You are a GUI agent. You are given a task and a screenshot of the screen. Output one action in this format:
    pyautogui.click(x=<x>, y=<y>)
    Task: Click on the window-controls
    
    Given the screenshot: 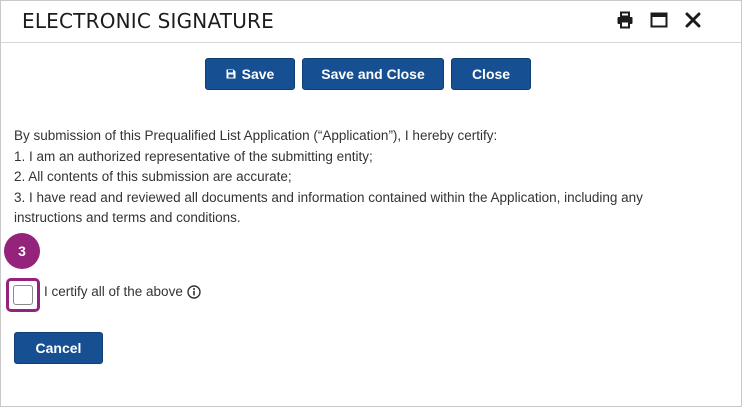 What is the action you would take?
    pyautogui.click(x=659, y=20)
    